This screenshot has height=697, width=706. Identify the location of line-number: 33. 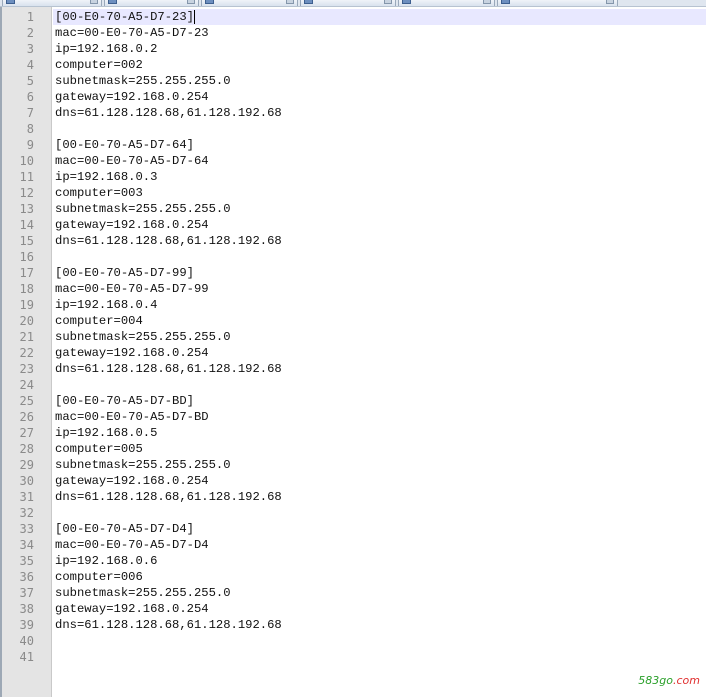
(26, 529).